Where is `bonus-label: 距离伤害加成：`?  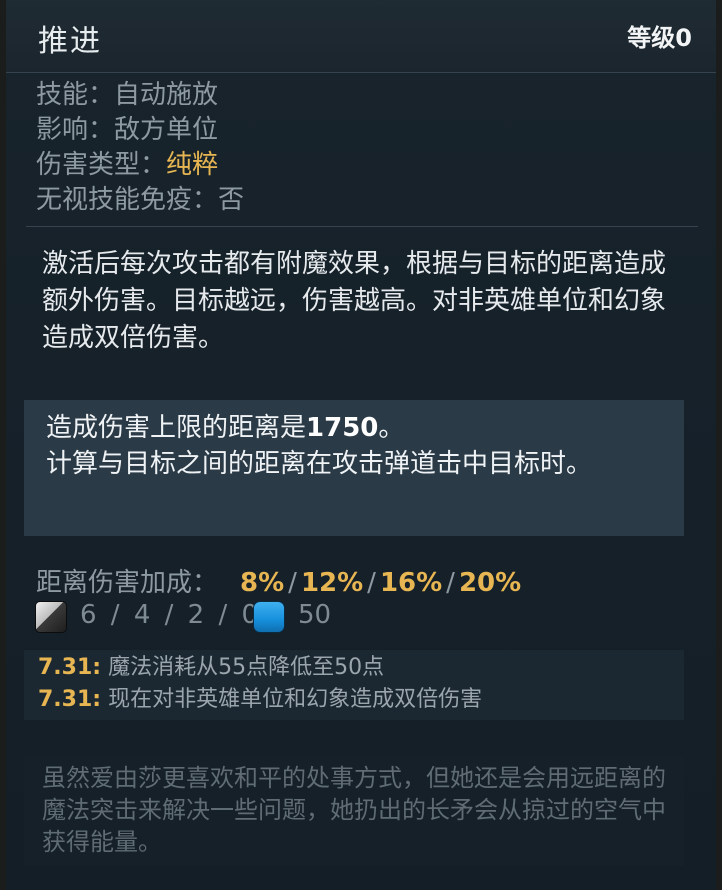 bonus-label: 距离伤害加成： is located at coordinates (127, 583).